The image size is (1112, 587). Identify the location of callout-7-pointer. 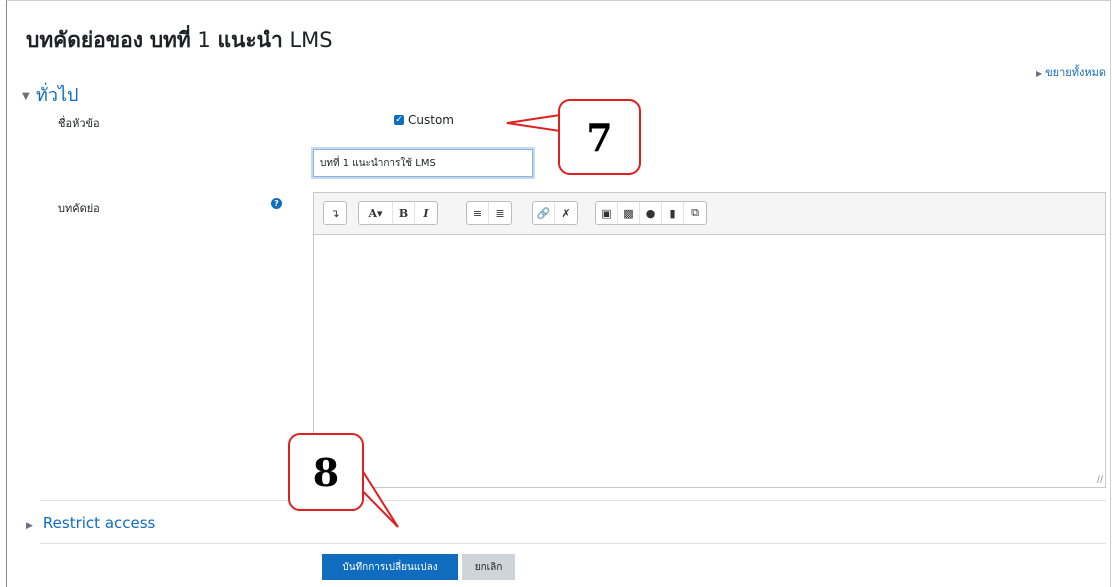
(533, 123).